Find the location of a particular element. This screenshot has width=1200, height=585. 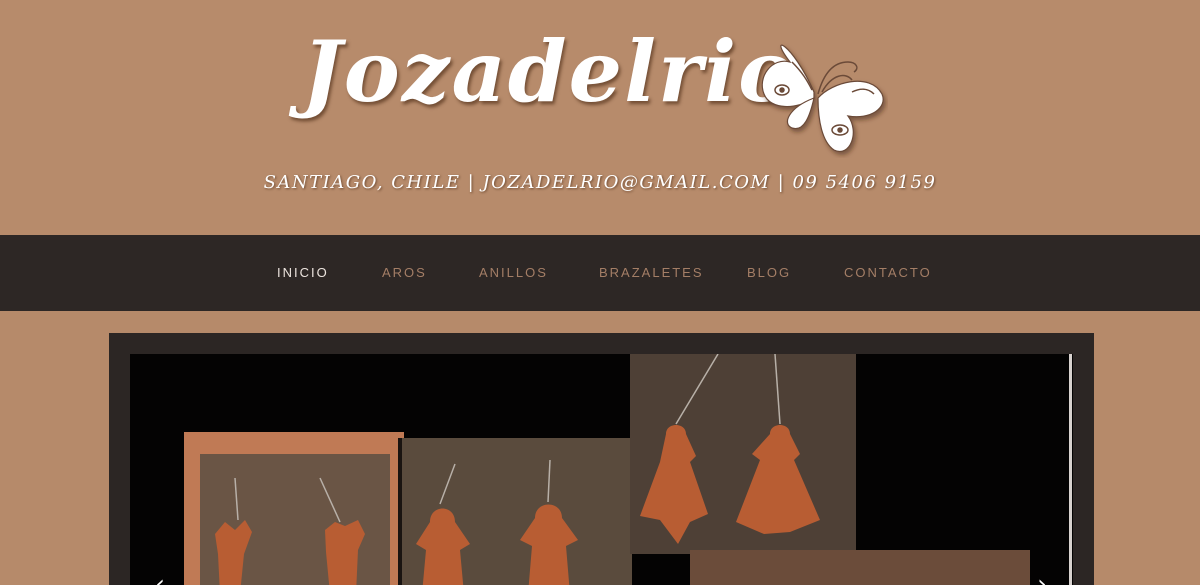

nav-item-inicio: INICIO is located at coordinates (303, 272).